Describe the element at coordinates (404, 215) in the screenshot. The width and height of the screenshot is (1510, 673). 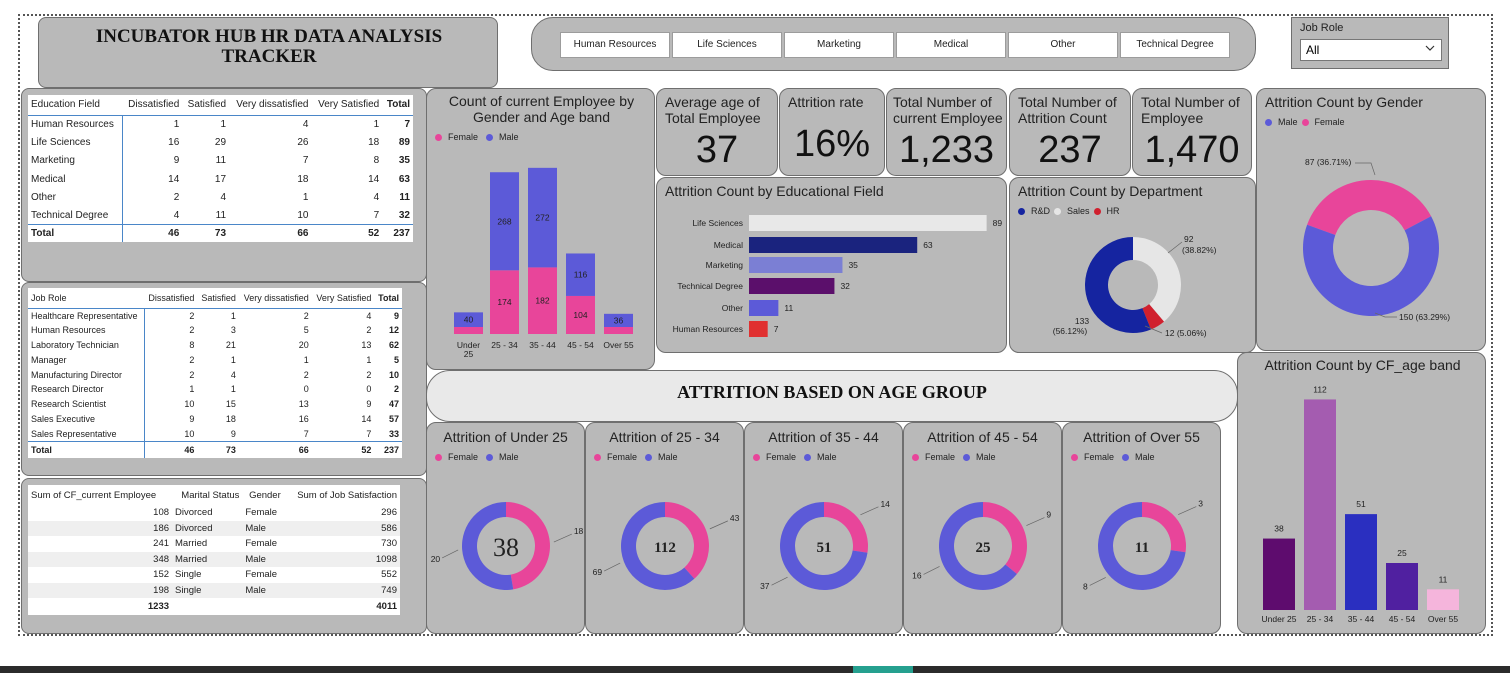
I see `edu-table-cell: 32` at that location.